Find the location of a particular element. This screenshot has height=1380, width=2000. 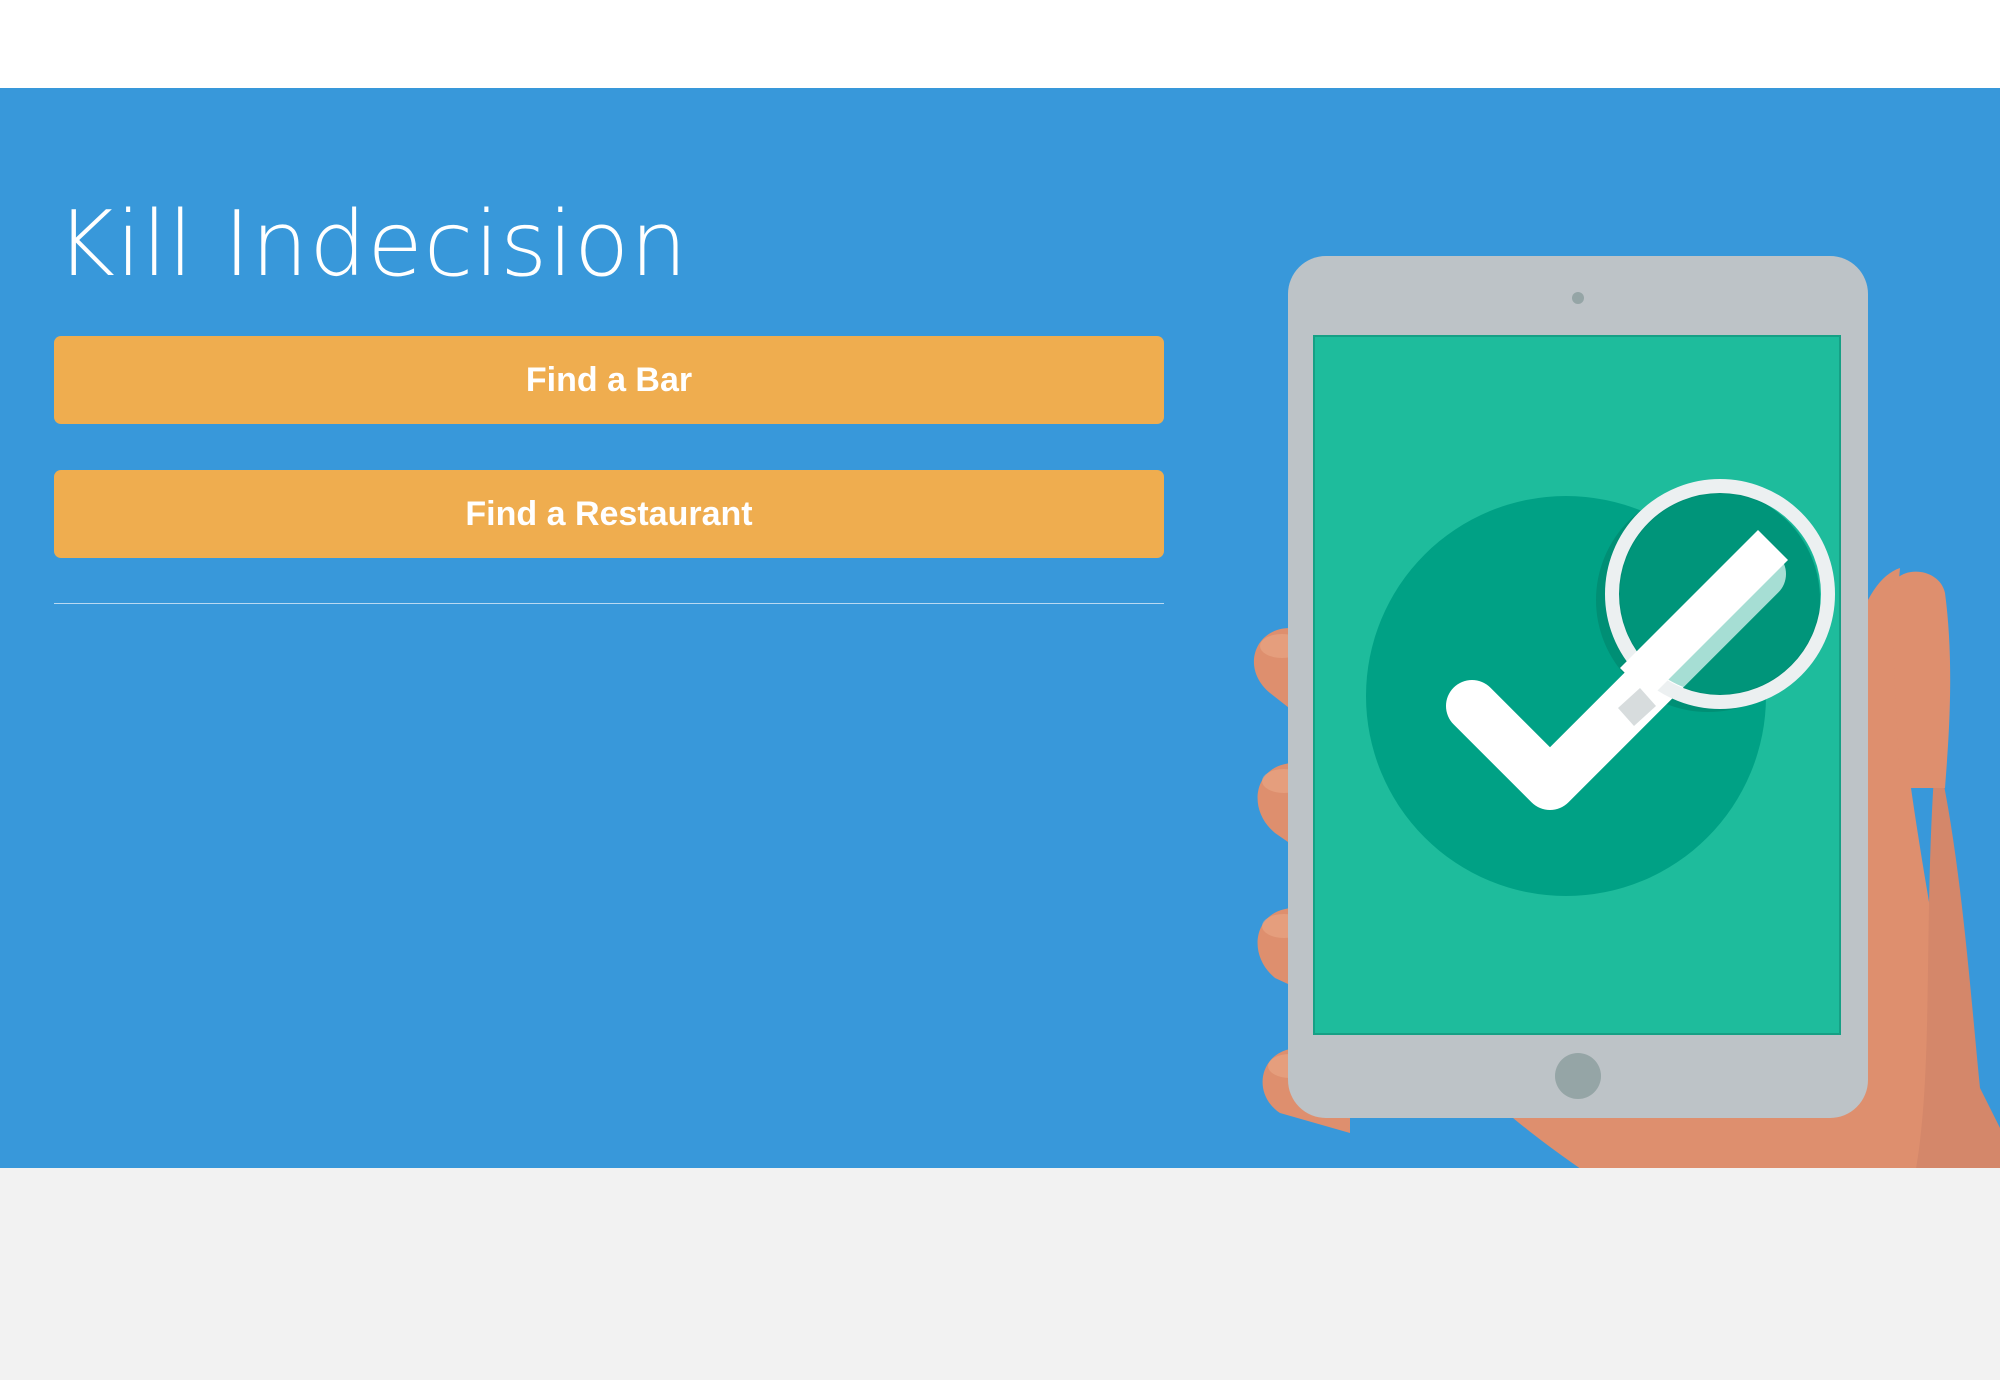

tablet-home-button is located at coordinates (1578, 1076).